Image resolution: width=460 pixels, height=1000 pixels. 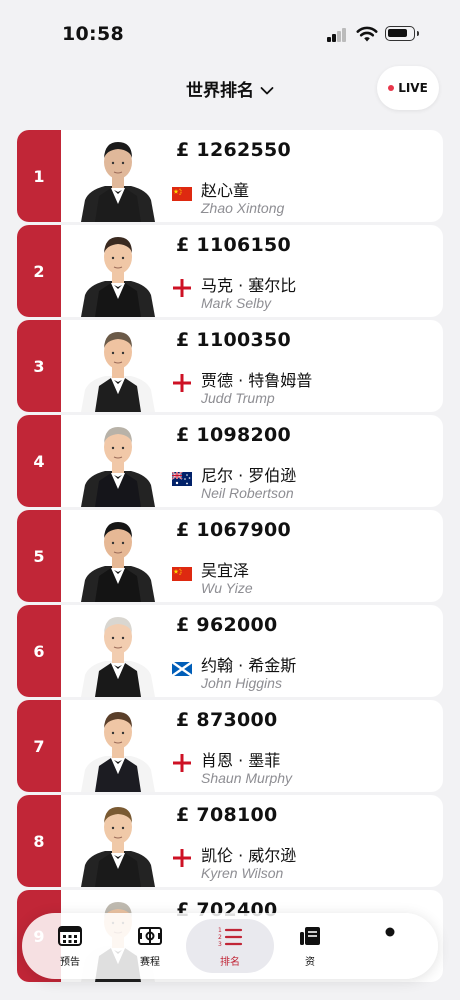 I want to click on player-name-english: Shaun Murphy, so click(x=247, y=778).